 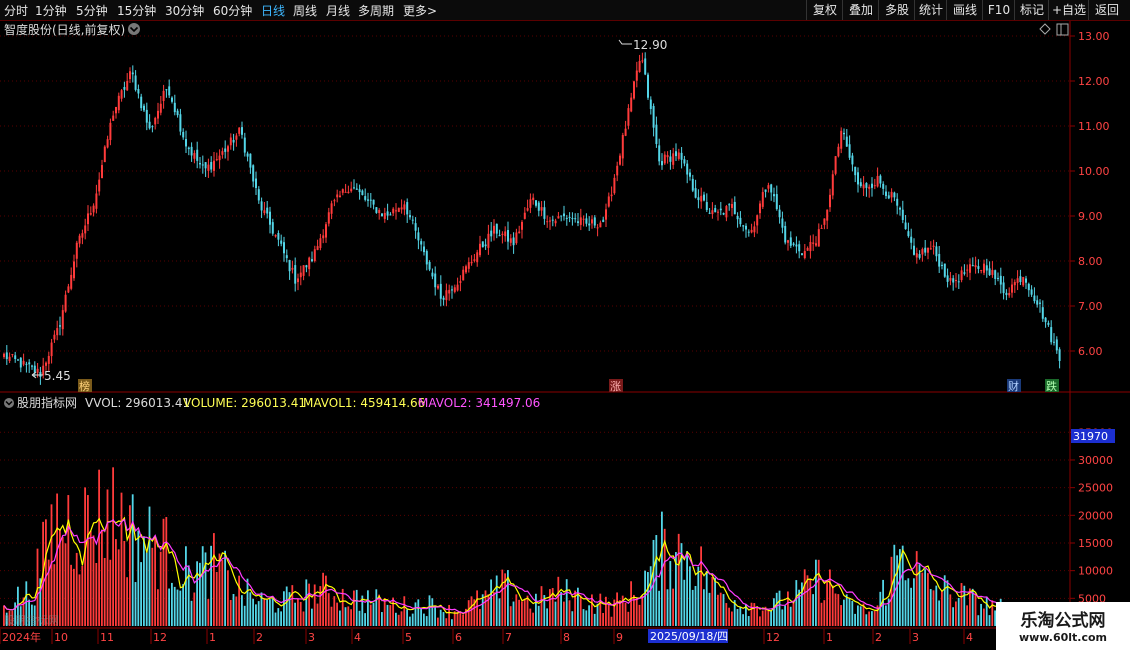 What do you see at coordinates (625, 42) in the screenshot?
I see `high-pointer-icon` at bounding box center [625, 42].